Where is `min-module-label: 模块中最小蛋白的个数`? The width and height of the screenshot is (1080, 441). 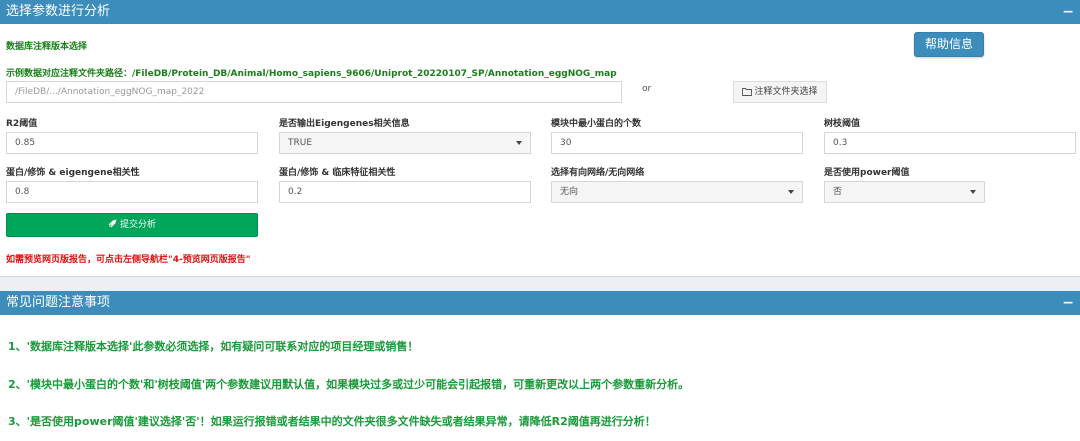
min-module-label: 模块中最小蛋白的个数 is located at coordinates (596, 124).